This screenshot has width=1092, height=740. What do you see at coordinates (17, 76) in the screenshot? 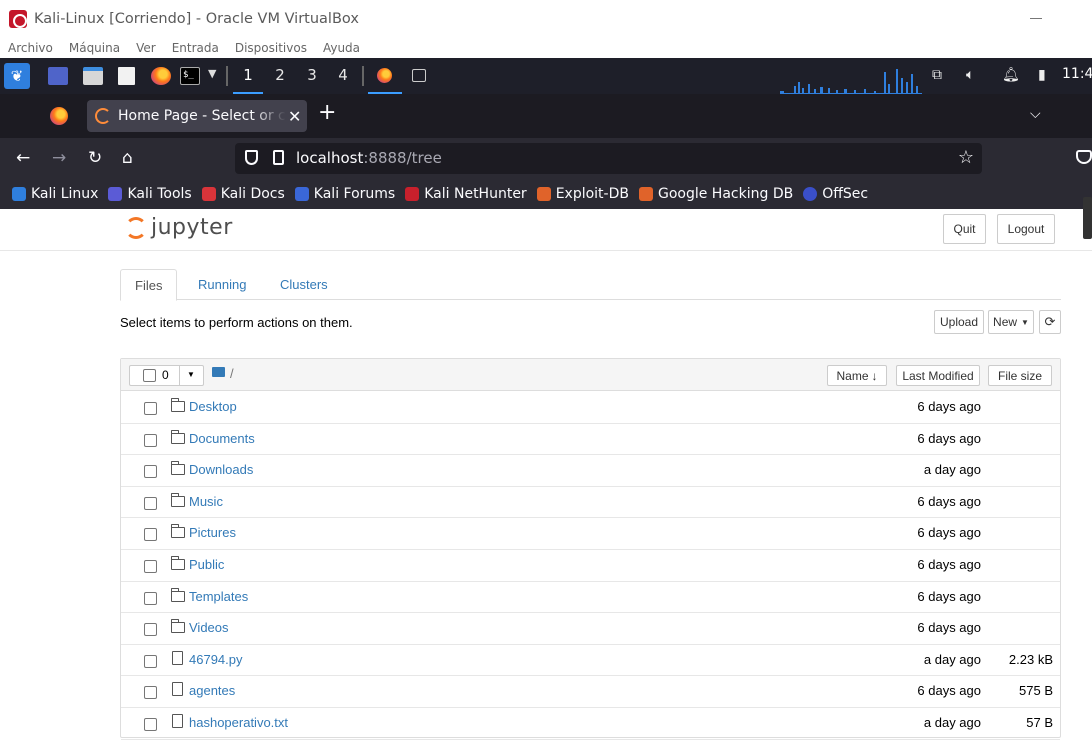
I see `kali-menu-icon: ❦` at bounding box center [17, 76].